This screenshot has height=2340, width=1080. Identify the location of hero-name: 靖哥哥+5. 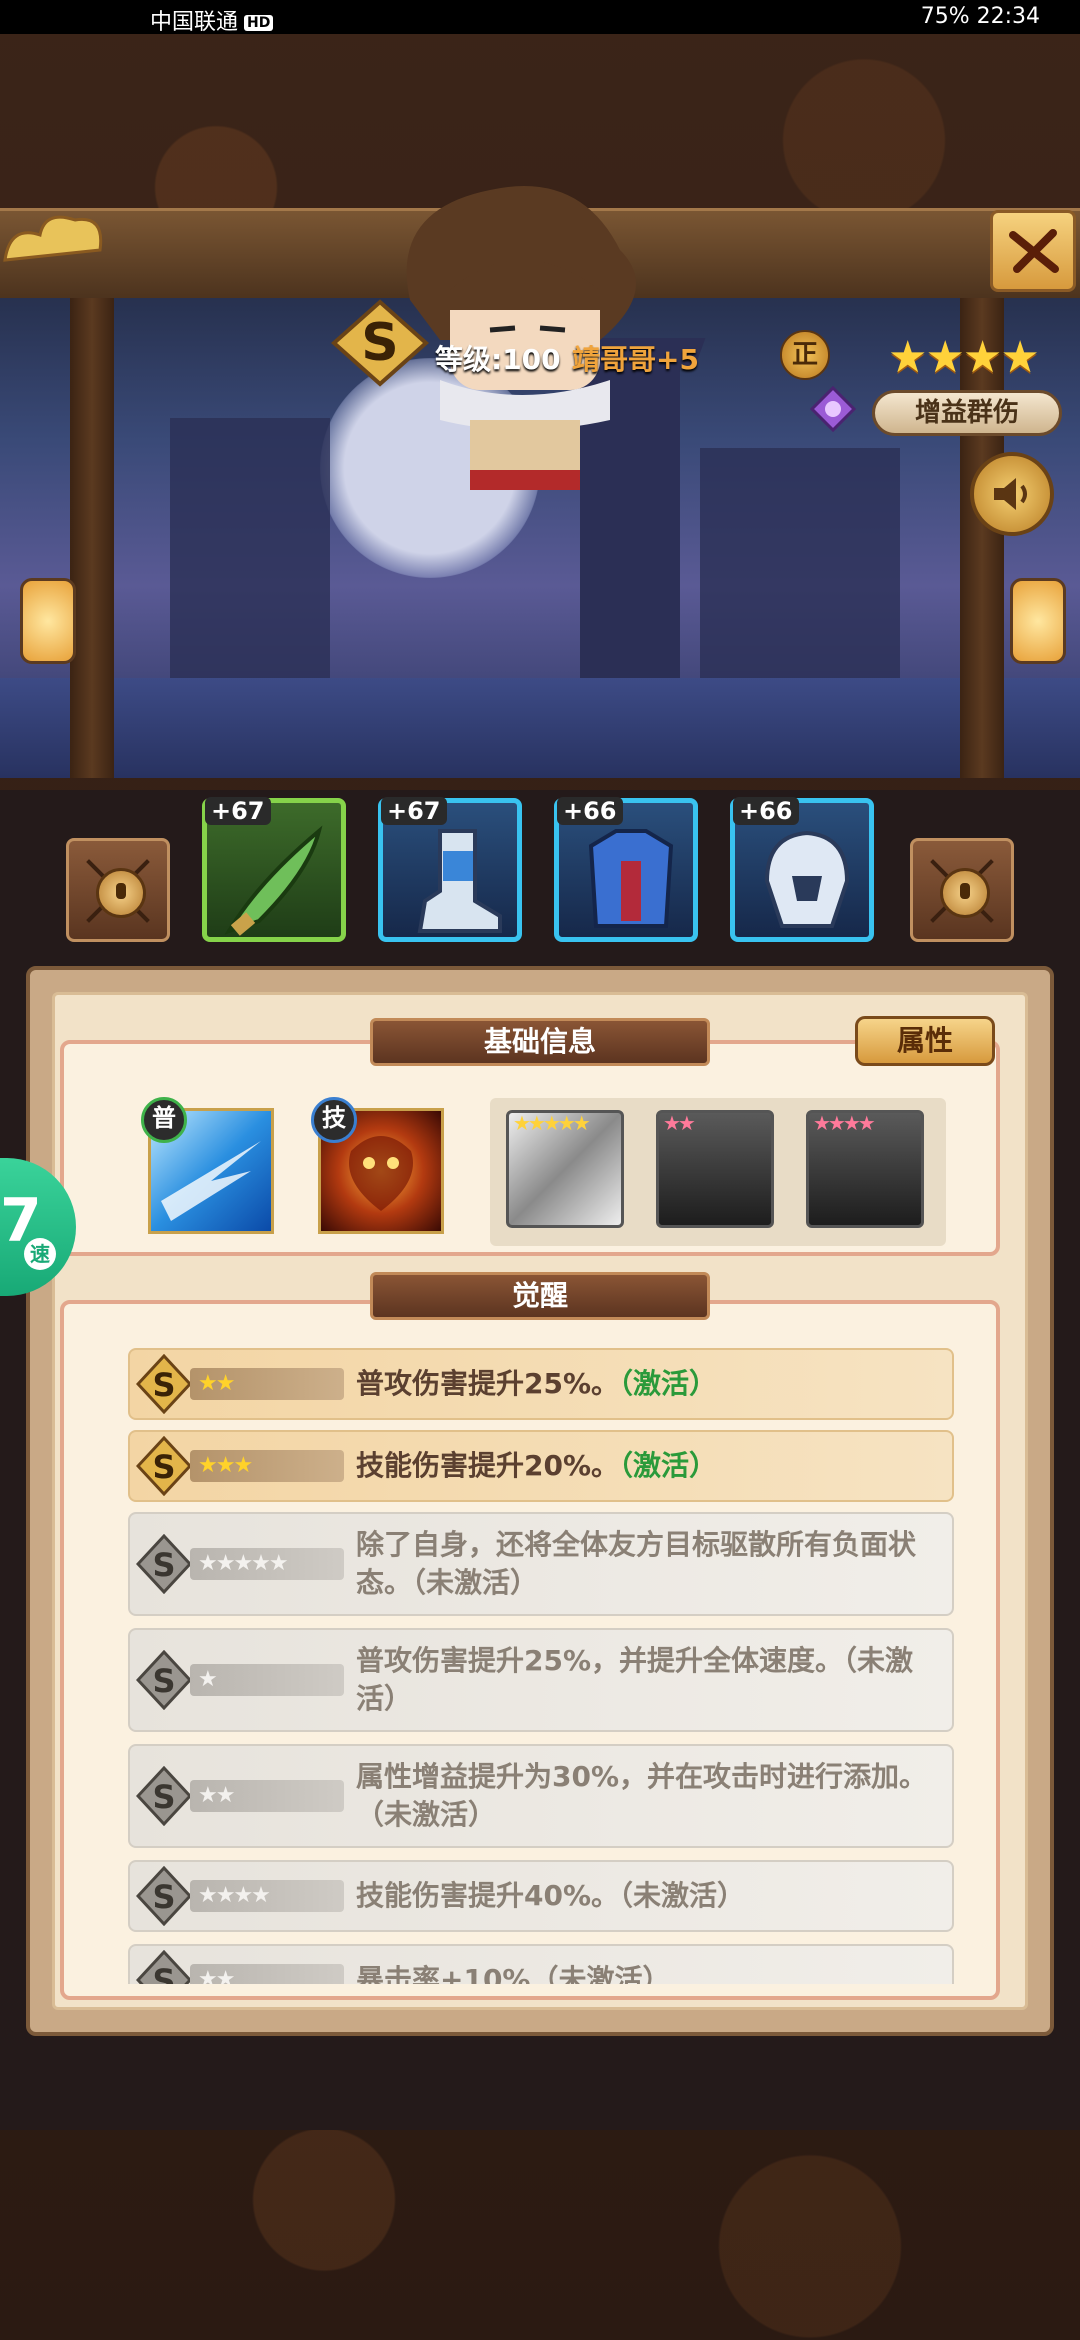
(635, 359).